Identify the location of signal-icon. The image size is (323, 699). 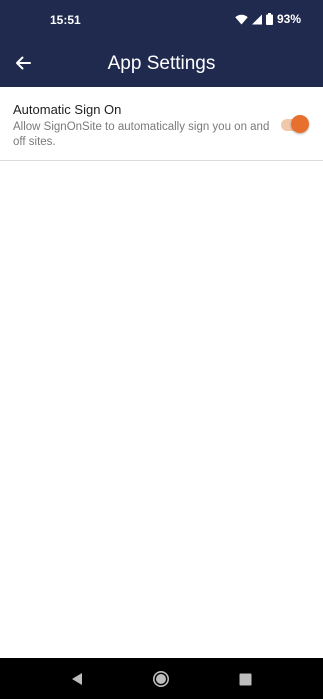
(256, 19).